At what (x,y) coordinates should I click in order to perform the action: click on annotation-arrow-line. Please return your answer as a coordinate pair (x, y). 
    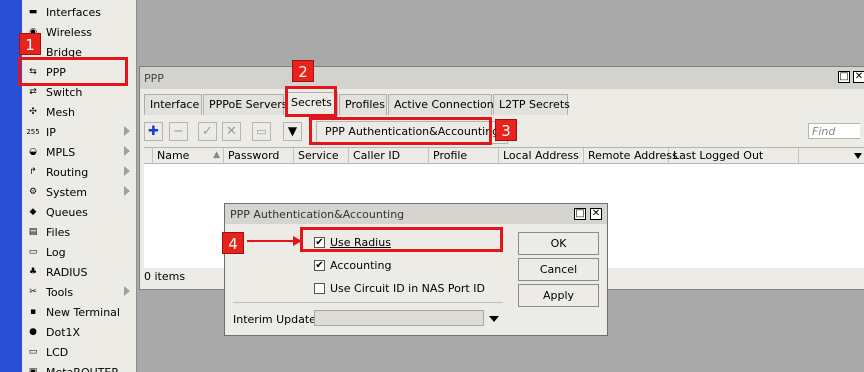
    Looking at the image, I should click on (271, 241).